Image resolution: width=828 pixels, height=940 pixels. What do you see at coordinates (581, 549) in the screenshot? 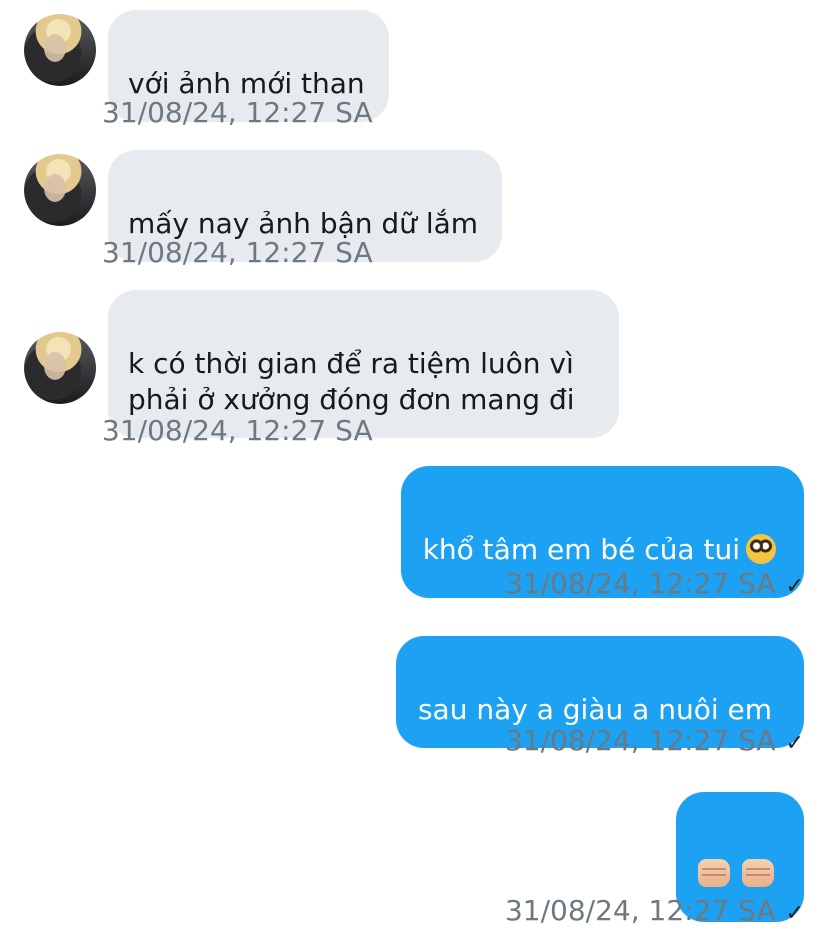
I see `message-text: khổ tâm em bé của tui` at bounding box center [581, 549].